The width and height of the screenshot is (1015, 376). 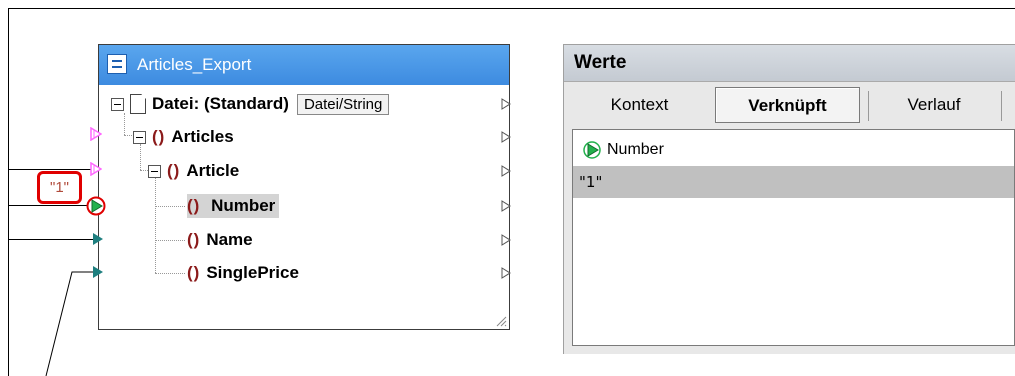 I want to click on resize-grip-icon, so click(x=501, y=321).